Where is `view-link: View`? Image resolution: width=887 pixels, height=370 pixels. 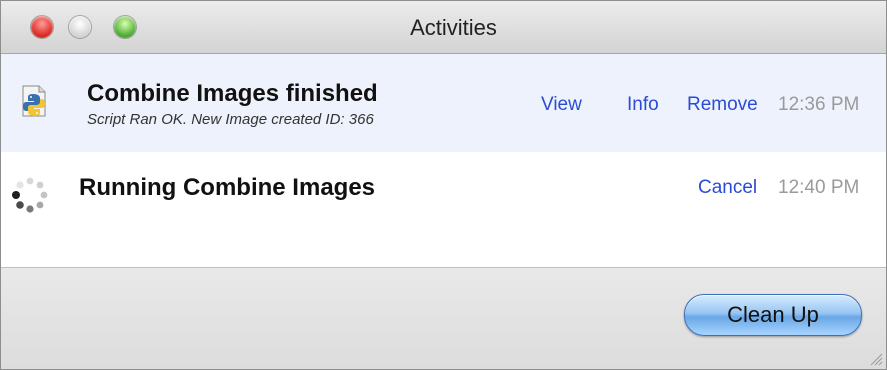 view-link: View is located at coordinates (561, 105).